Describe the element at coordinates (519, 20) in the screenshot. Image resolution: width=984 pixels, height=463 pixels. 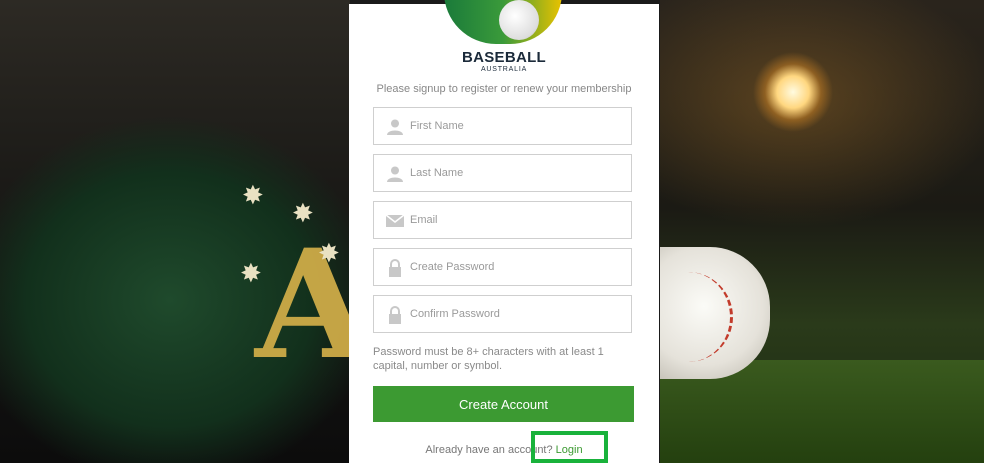
I see `logo-ball-icon` at that location.